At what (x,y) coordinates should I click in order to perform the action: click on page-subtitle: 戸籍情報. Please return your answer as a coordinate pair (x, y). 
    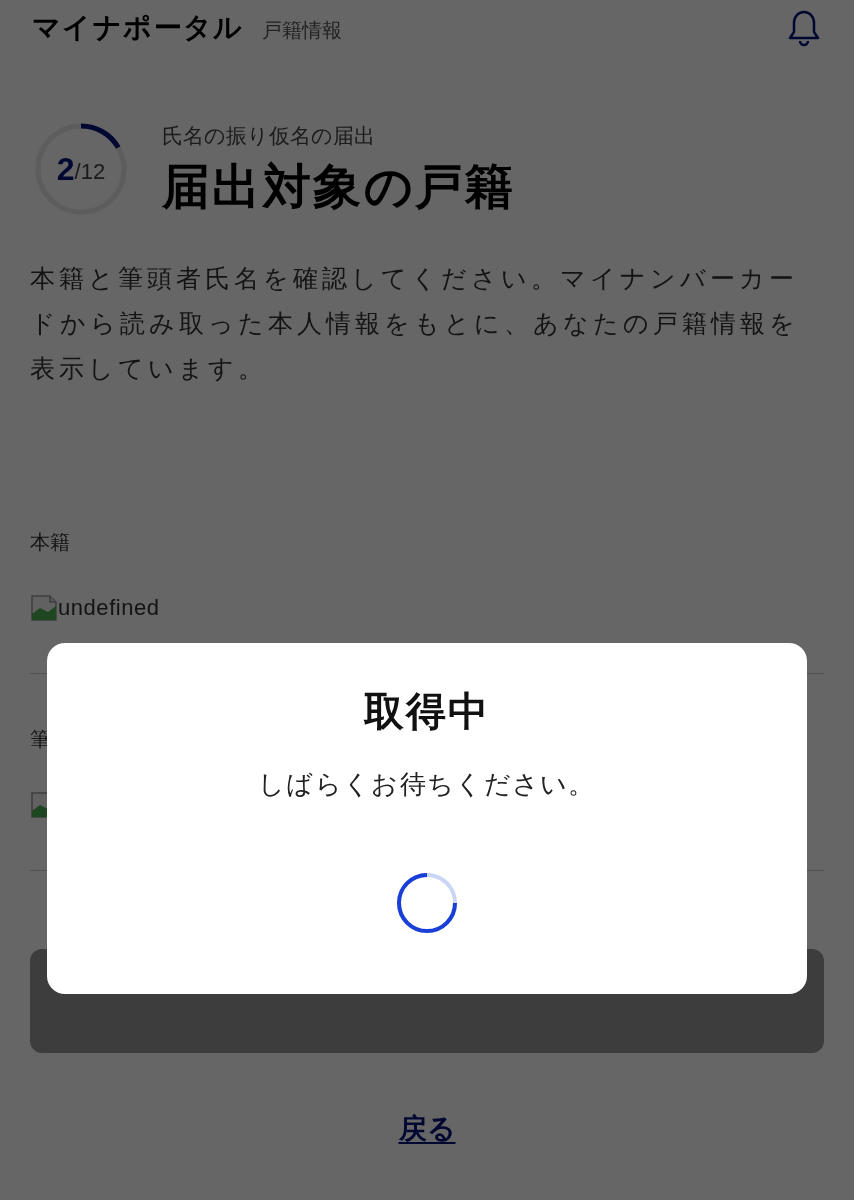
    Looking at the image, I should click on (301, 30).